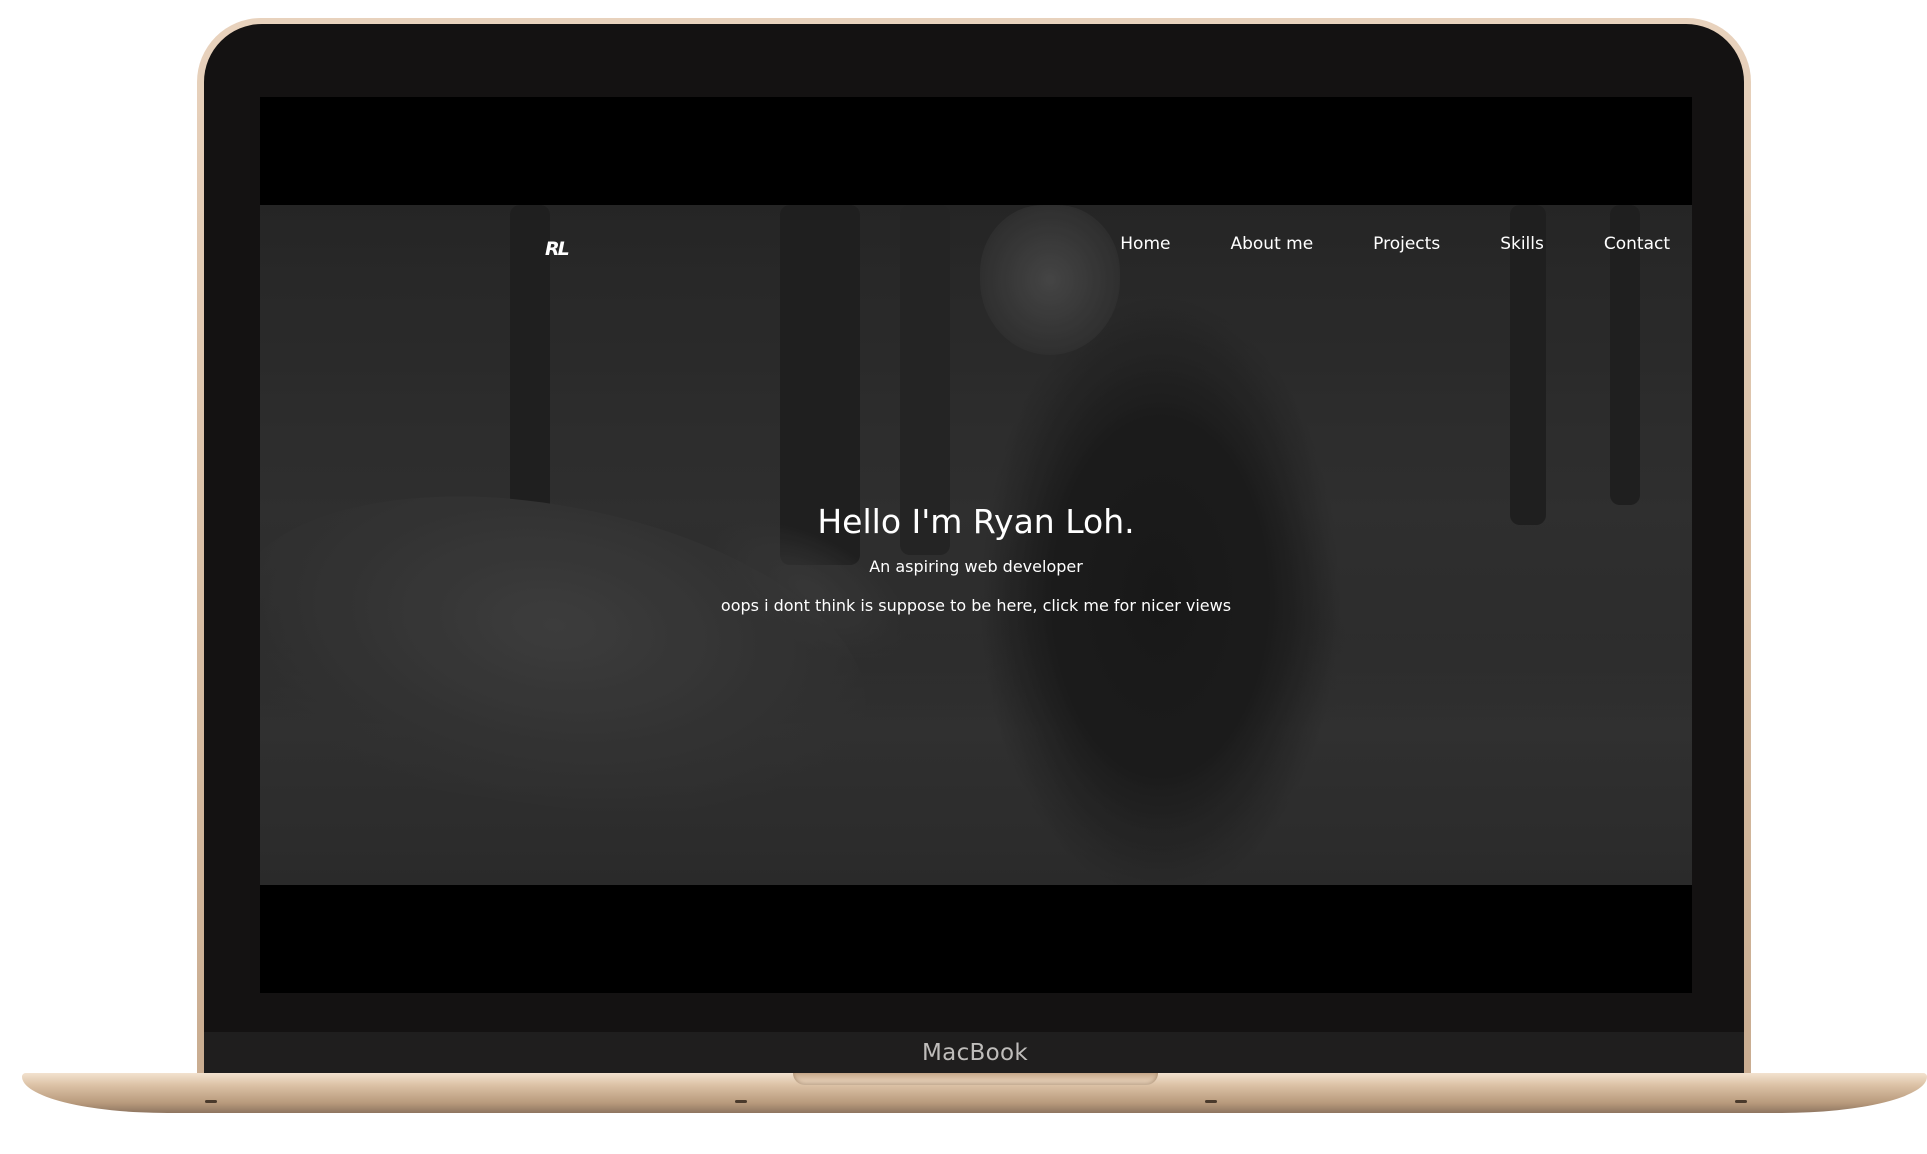 This screenshot has width=1927, height=1154. I want to click on nav-contact: Contact, so click(1637, 244).